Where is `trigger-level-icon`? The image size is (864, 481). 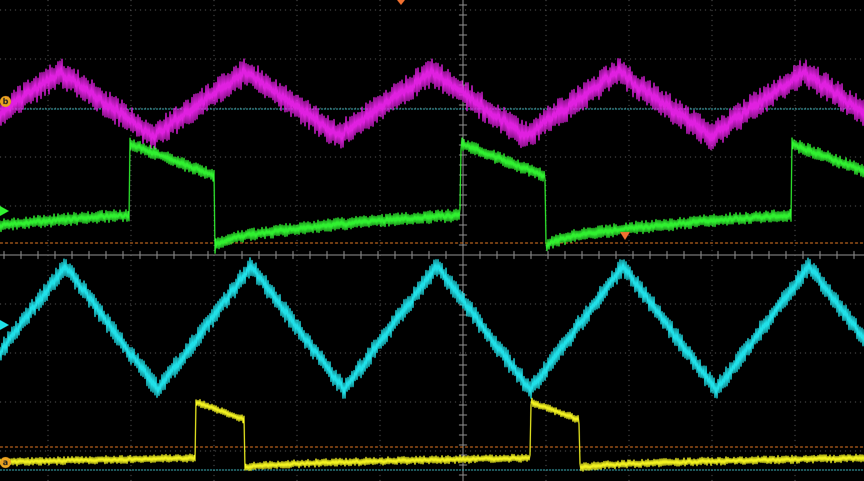 trigger-level-icon is located at coordinates (625, 236).